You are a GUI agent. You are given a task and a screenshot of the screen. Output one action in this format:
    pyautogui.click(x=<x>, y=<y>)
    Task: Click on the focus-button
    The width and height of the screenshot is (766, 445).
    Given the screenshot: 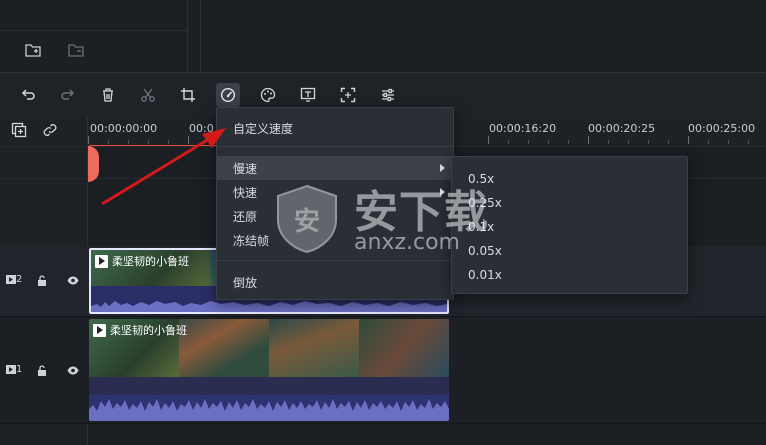 What is the action you would take?
    pyautogui.click(x=348, y=95)
    